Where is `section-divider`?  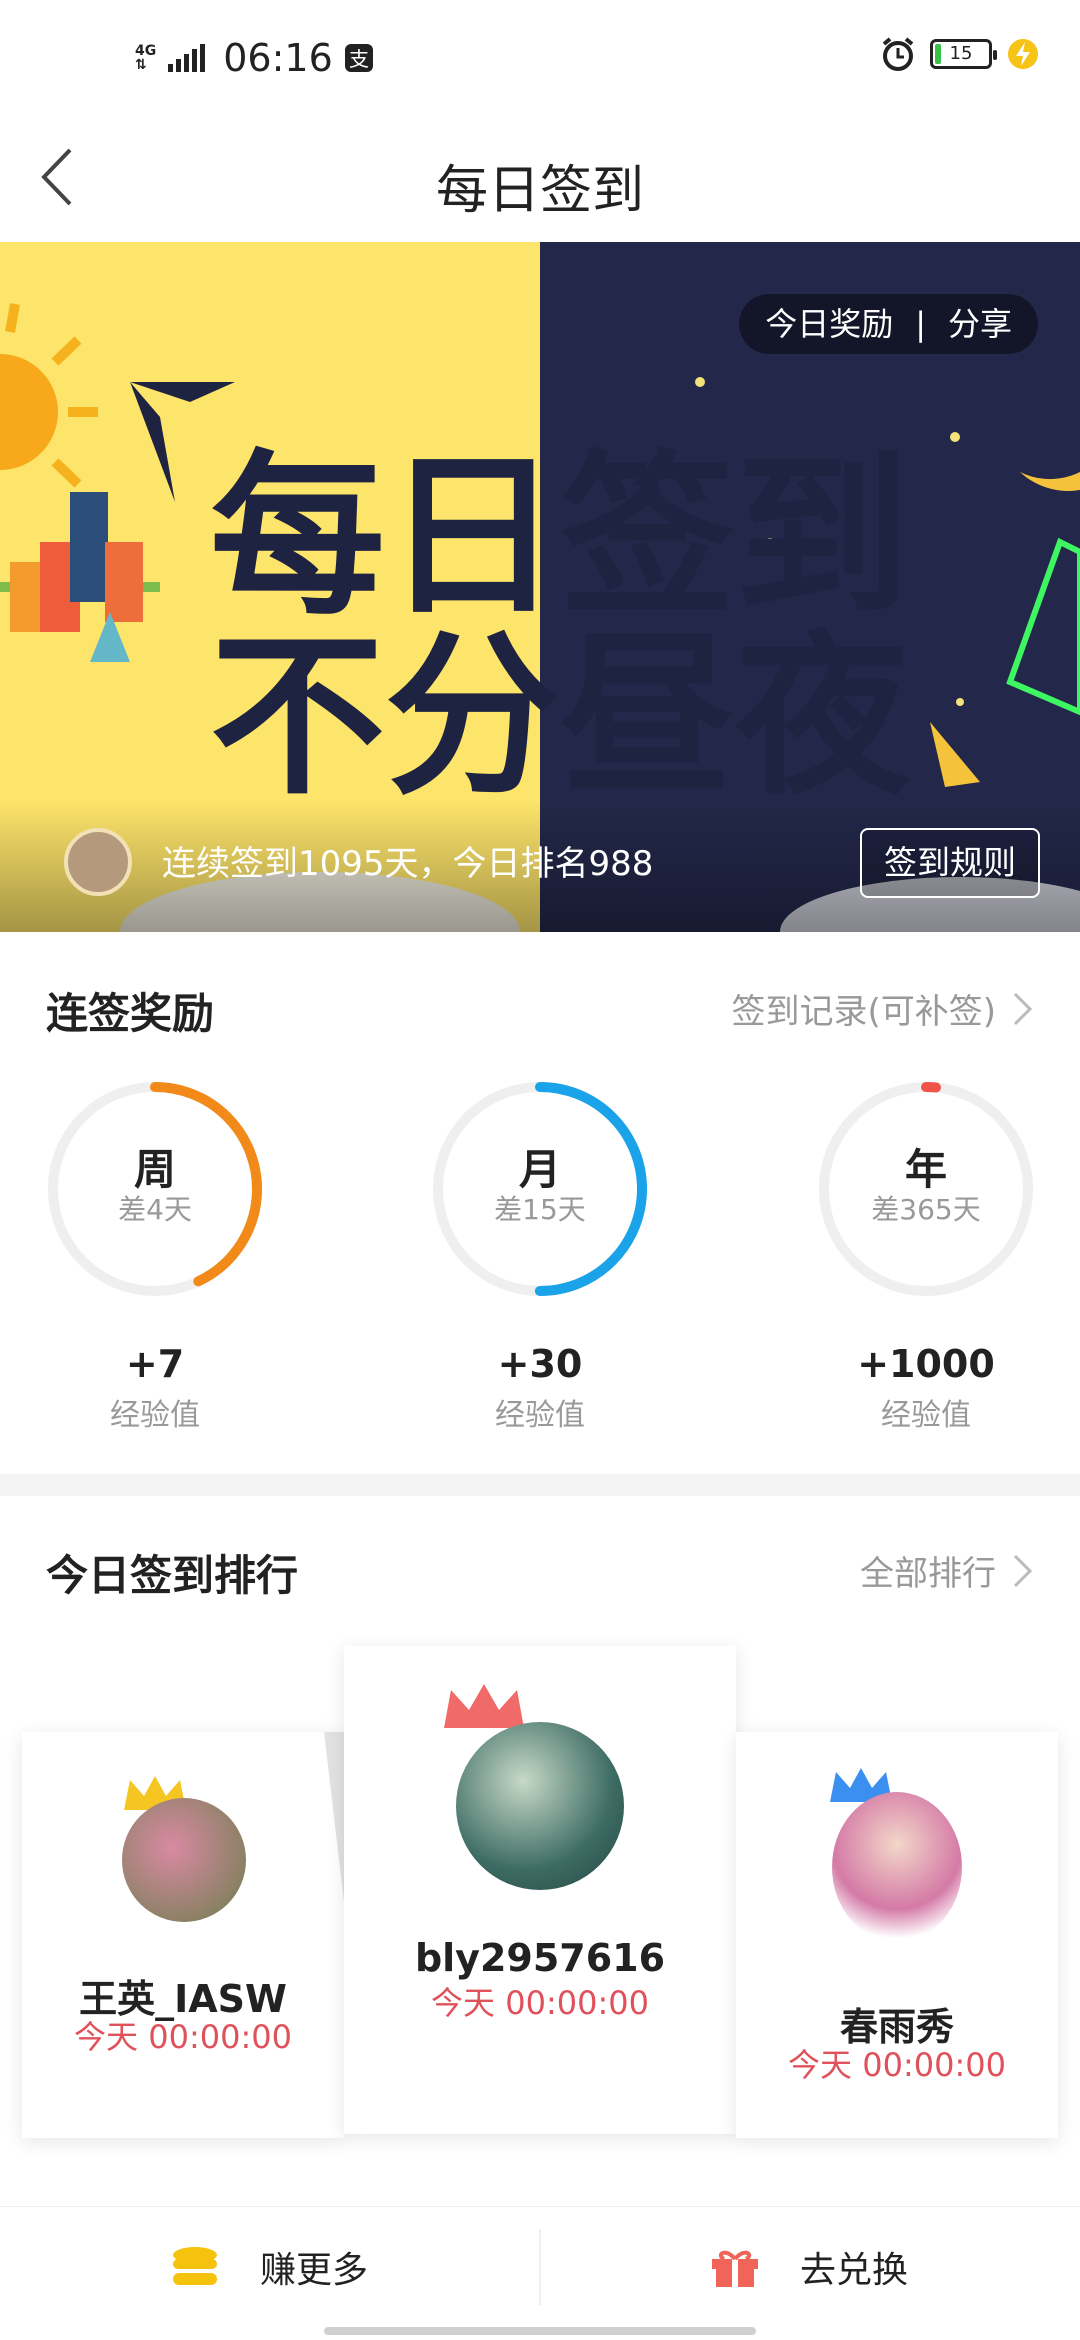
section-divider is located at coordinates (540, 1485).